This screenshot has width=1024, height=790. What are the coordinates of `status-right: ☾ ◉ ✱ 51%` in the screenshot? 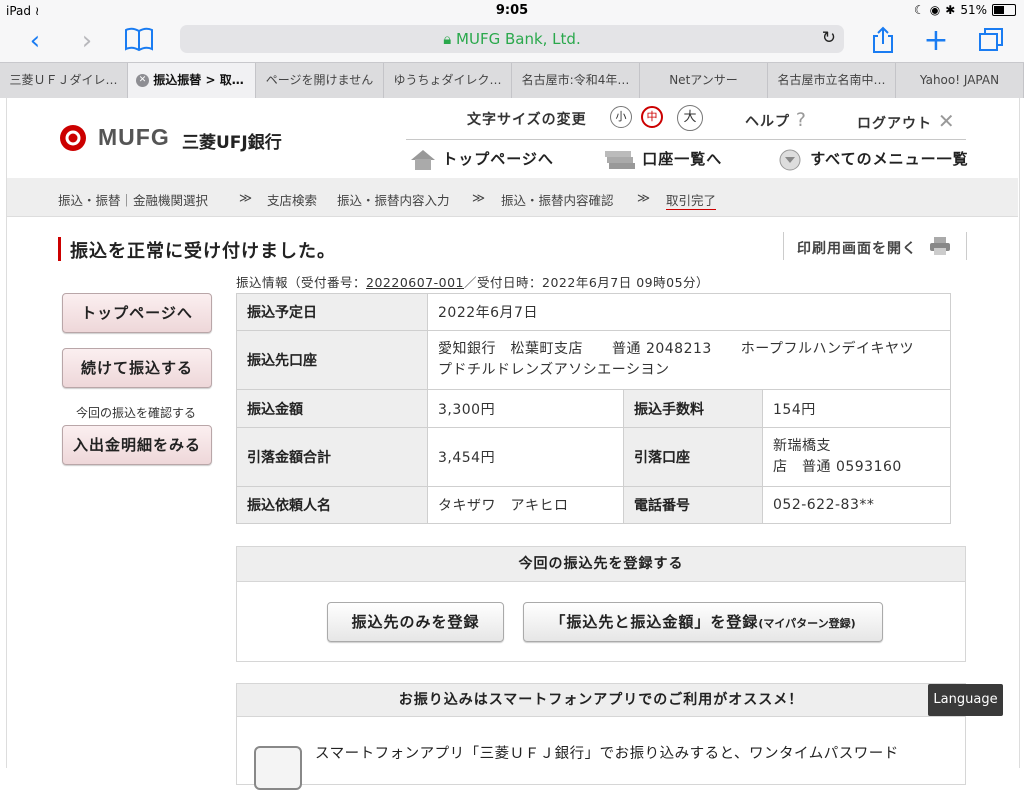 It's located at (965, 10).